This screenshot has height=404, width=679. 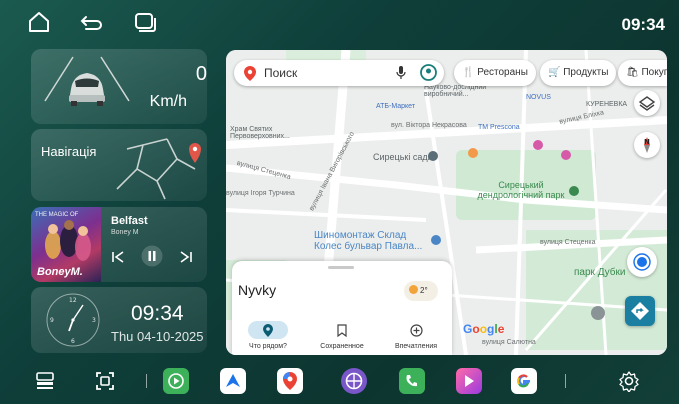 What do you see at coordinates (495, 73) in the screenshot?
I see `chip-restaurants: 🍴 Рестораны` at bounding box center [495, 73].